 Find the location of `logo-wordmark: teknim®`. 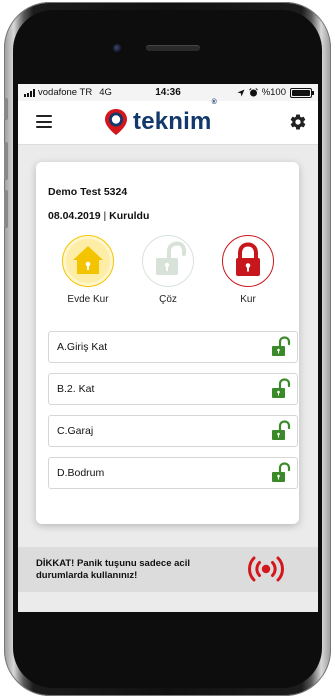

logo-wordmark: teknim® is located at coordinates (175, 117).